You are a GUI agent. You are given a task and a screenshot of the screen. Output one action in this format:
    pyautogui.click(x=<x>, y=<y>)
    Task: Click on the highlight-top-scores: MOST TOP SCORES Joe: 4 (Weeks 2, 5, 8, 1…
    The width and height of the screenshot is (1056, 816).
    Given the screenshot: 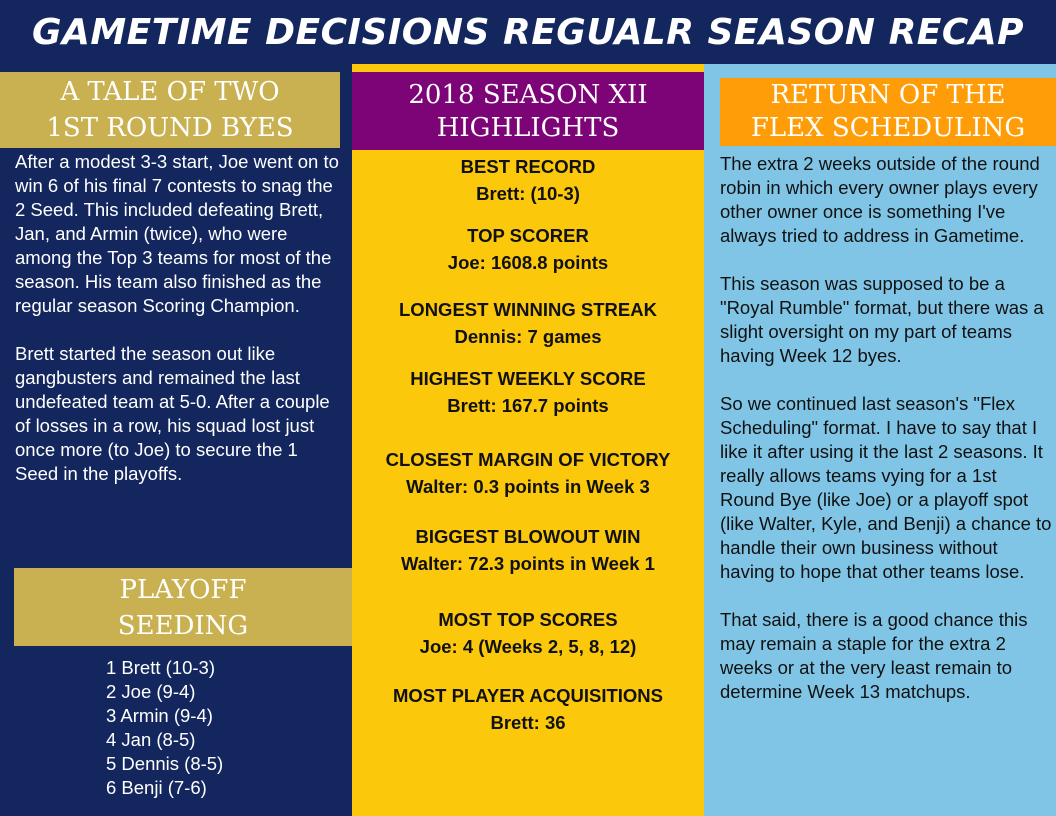 What is the action you would take?
    pyautogui.click(x=528, y=633)
    